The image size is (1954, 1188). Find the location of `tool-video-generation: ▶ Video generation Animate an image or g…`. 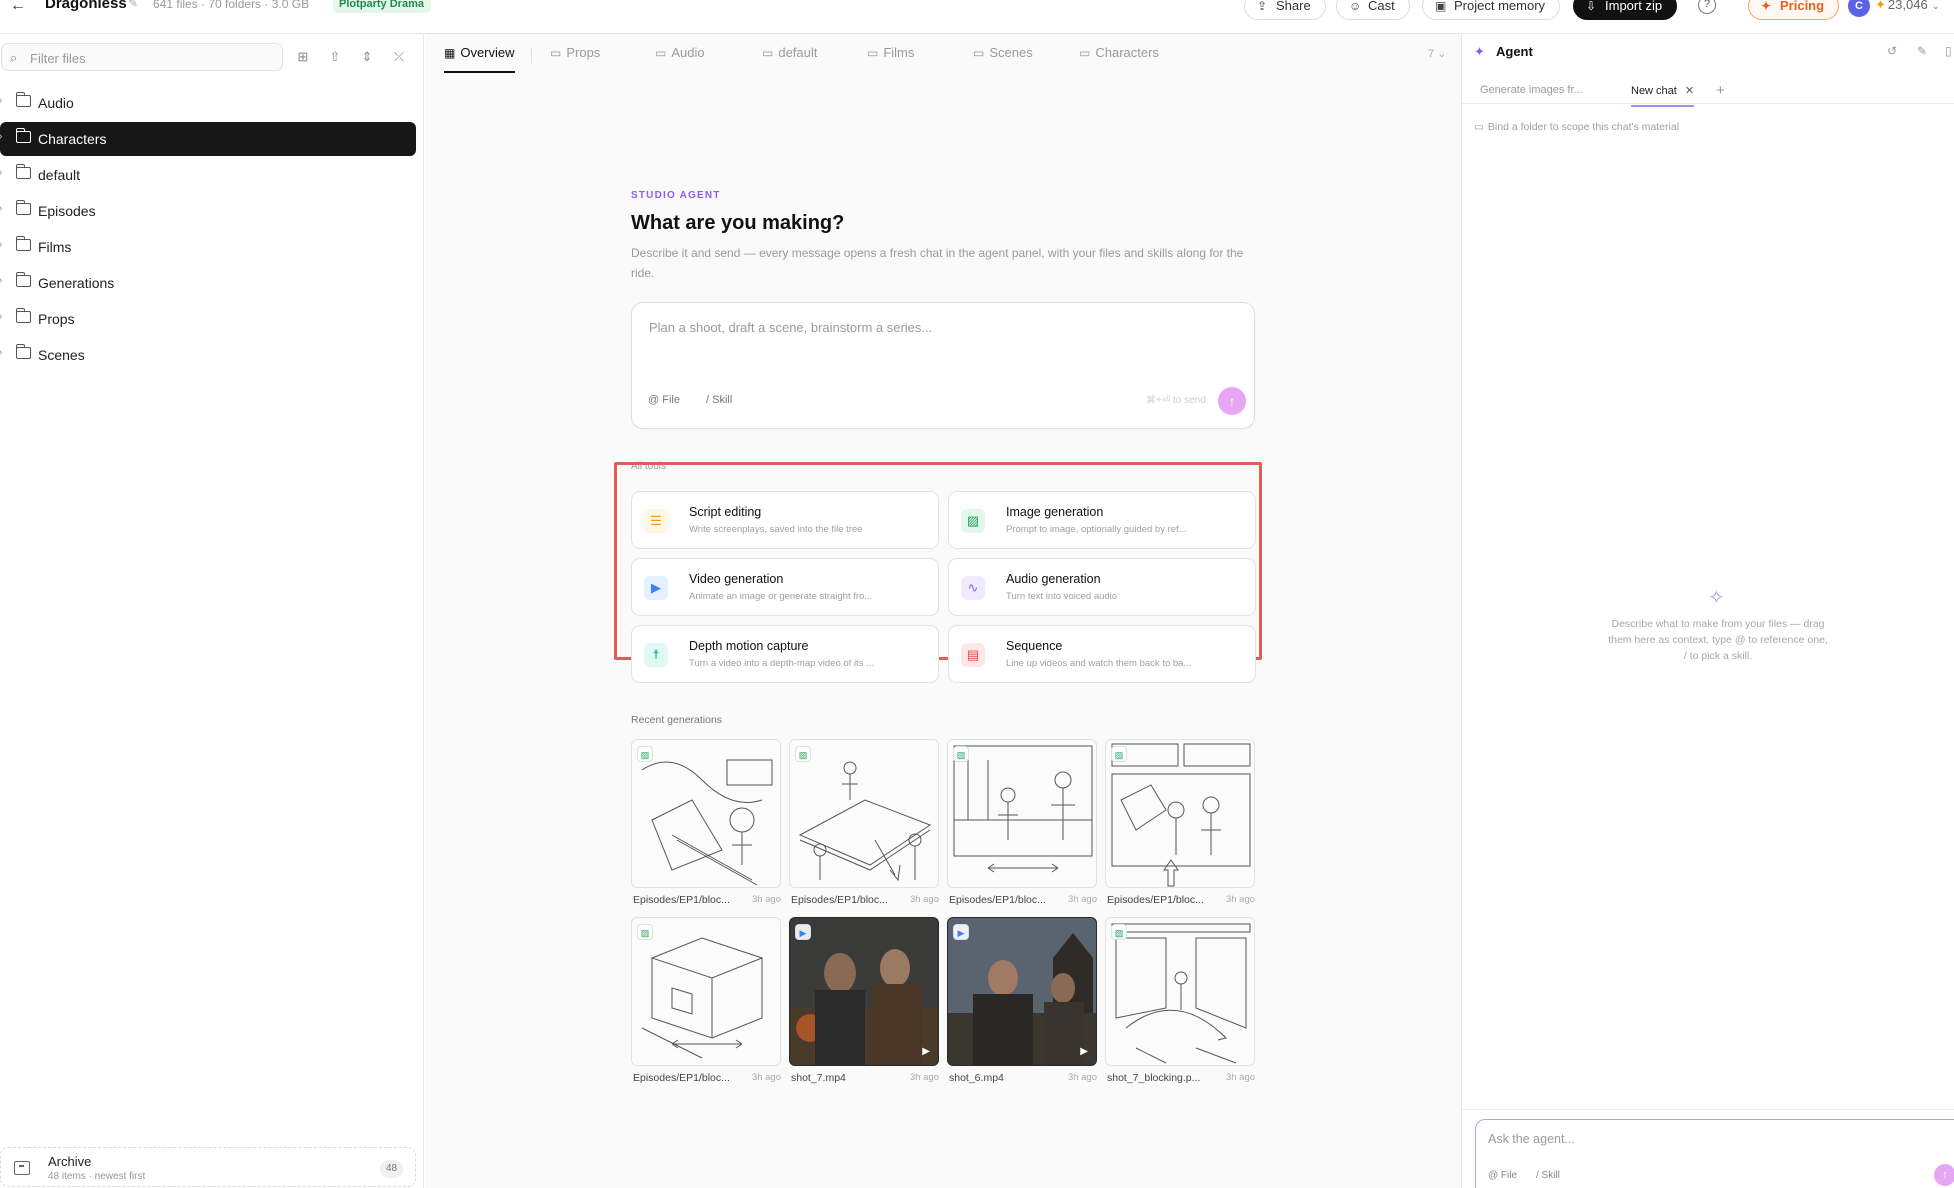

tool-video-generation: ▶ Video generation Animate an image or g… is located at coordinates (785, 587).